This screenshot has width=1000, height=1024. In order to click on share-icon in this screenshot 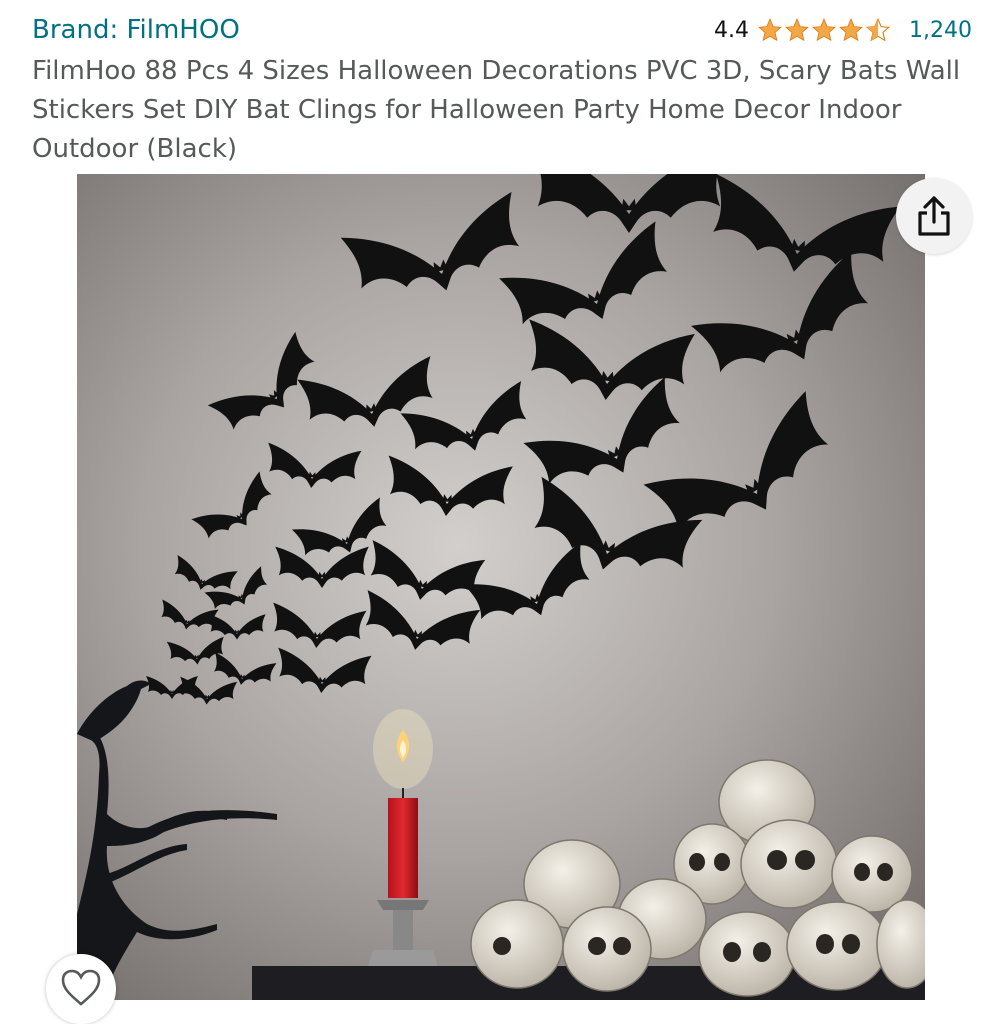, I will do `click(934, 216)`.